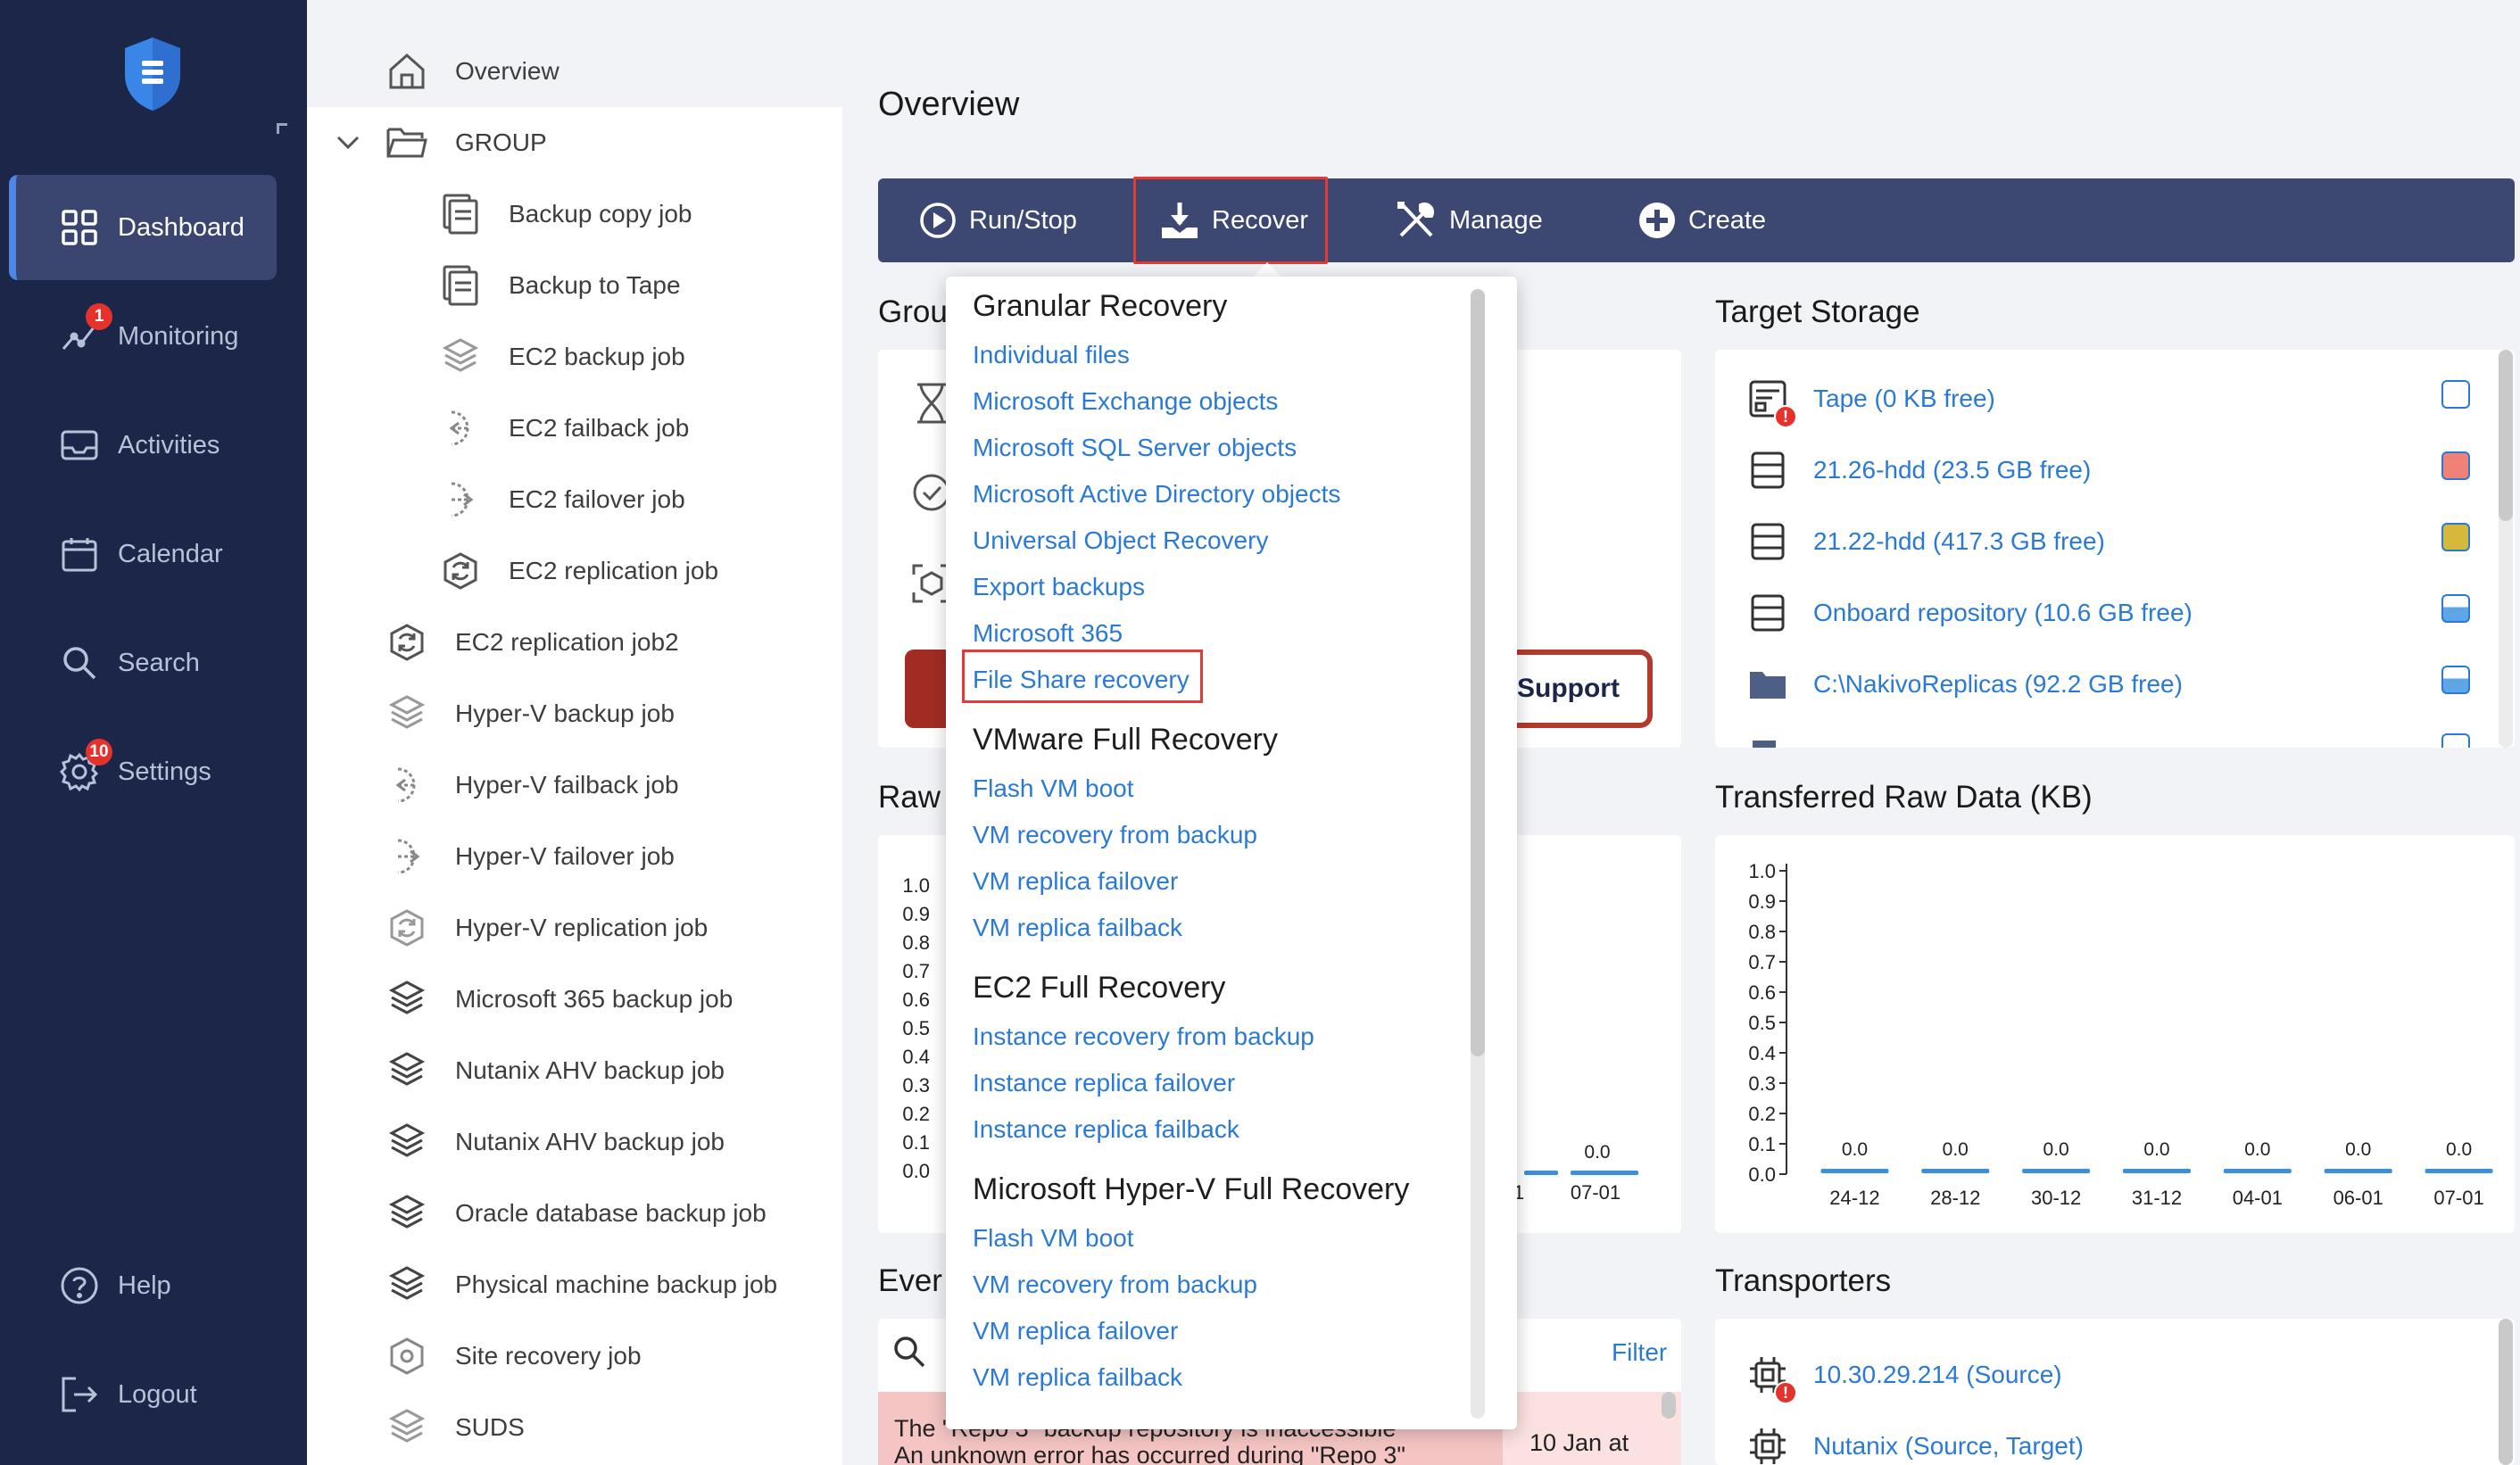 The width and height of the screenshot is (2520, 1465). What do you see at coordinates (1120, 540) in the screenshot?
I see `dropdown-menu-item: Universal Object Recovery` at bounding box center [1120, 540].